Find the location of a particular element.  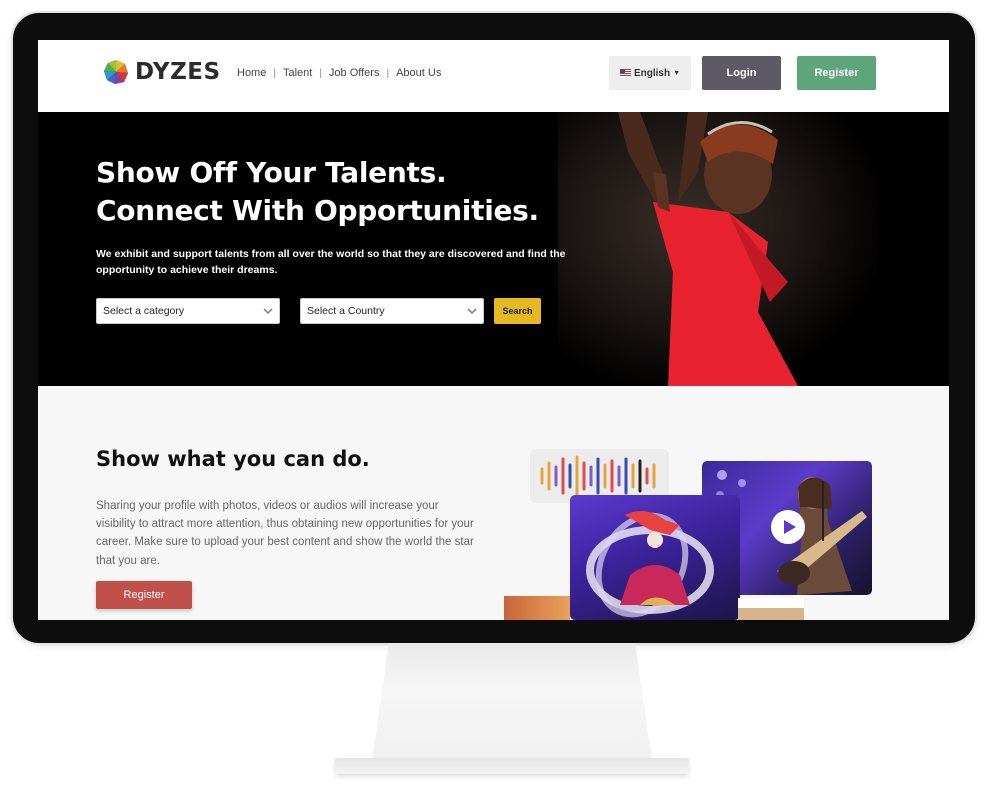

nav-home: Home is located at coordinates (251, 73).